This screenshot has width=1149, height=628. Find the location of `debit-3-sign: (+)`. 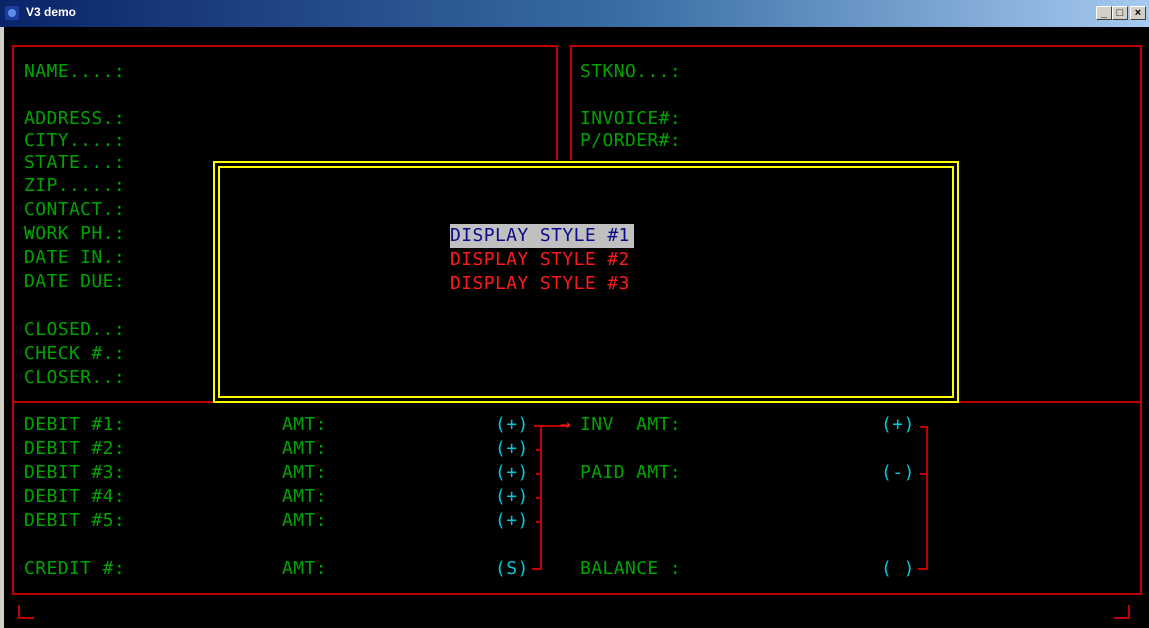

debit-3-sign: (+) is located at coordinates (512, 472).